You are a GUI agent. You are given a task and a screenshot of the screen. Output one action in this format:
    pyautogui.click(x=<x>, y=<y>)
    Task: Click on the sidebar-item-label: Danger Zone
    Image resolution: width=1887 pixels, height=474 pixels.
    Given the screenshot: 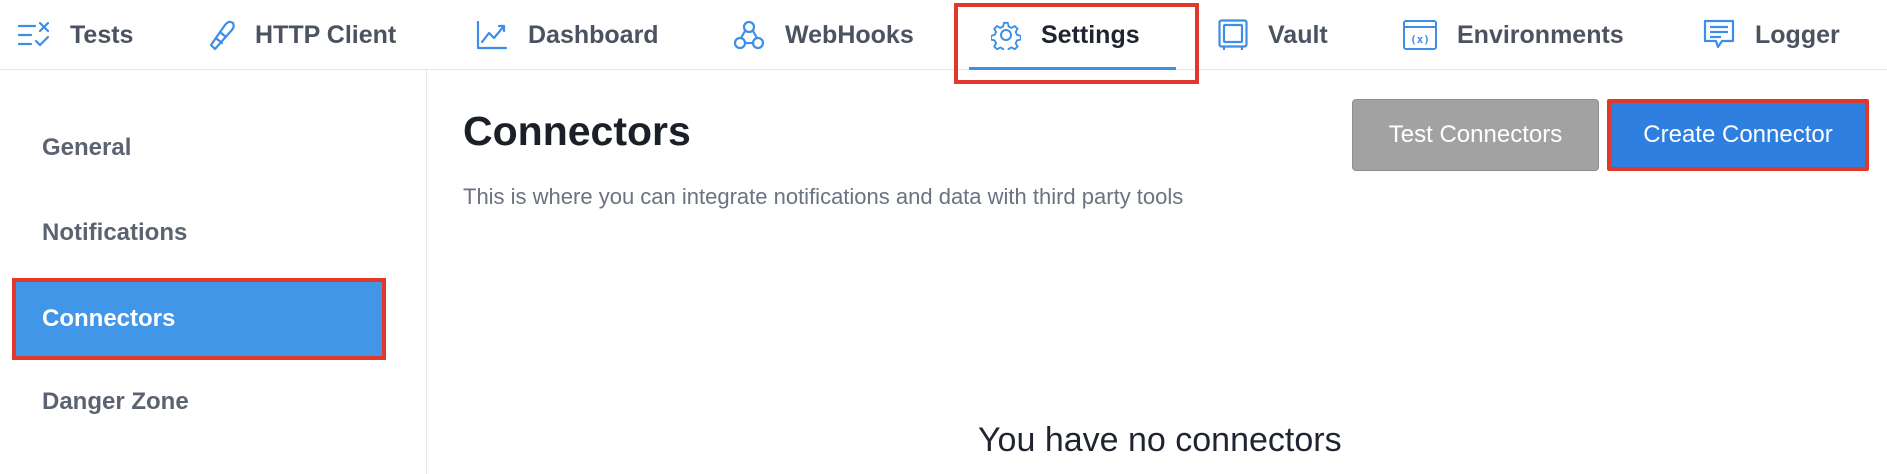 What is the action you would take?
    pyautogui.click(x=115, y=401)
    